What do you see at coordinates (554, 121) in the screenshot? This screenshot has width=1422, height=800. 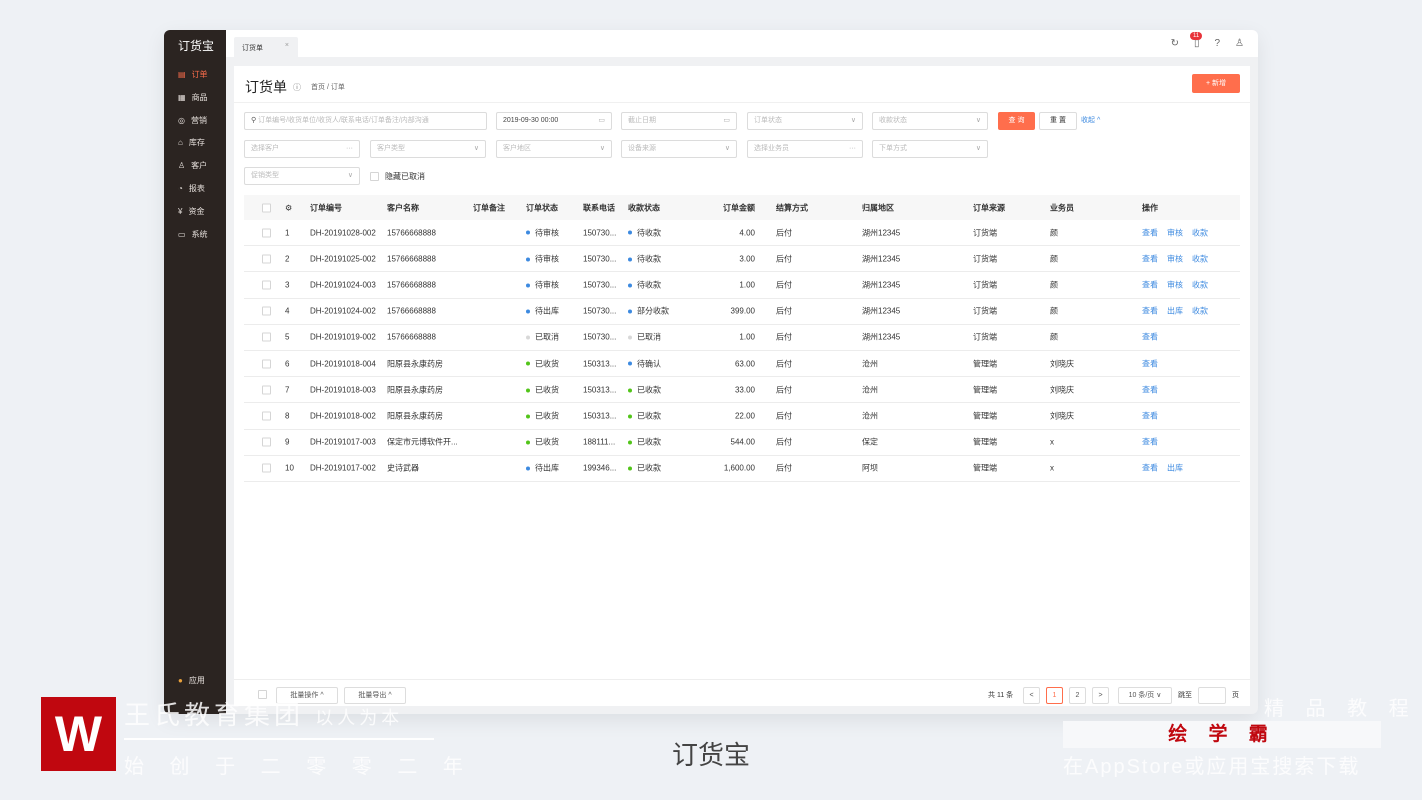 I see `start-date-input: 2019-09-30 00:00 ▭` at bounding box center [554, 121].